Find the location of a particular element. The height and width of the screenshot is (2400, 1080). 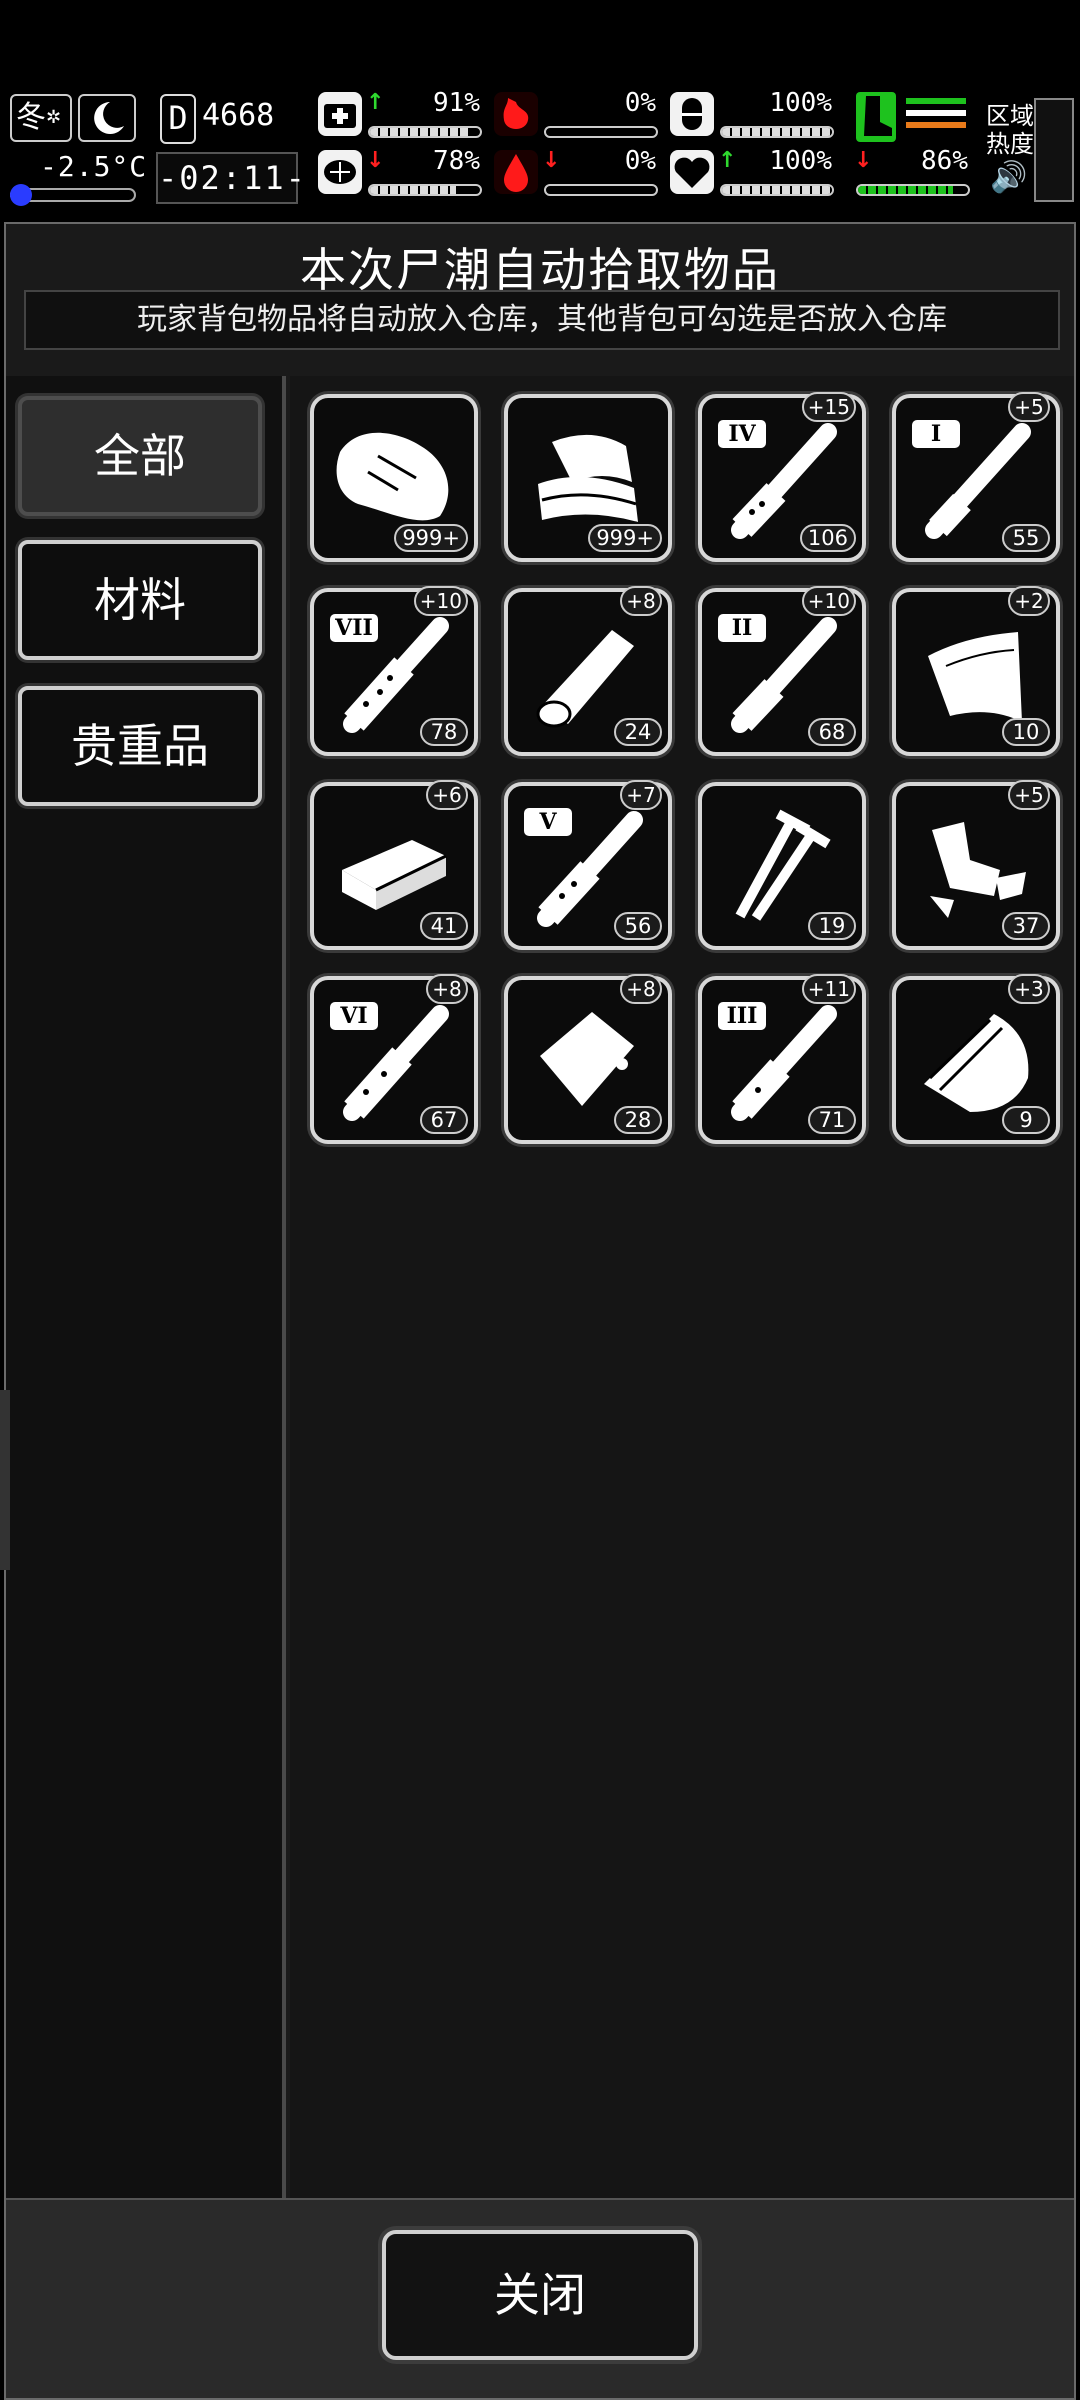

close-button-label: 关闭 is located at coordinates (540, 2295).